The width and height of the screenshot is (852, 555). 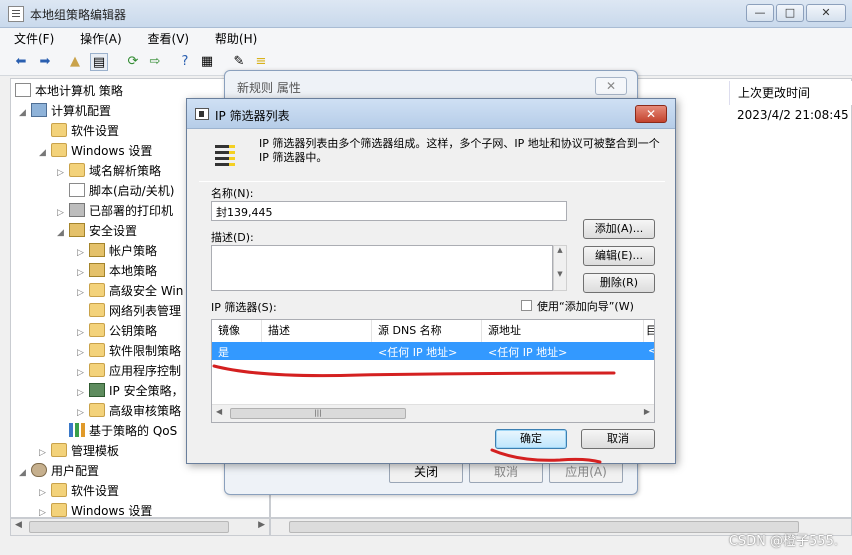 I want to click on red-underline-annotations, so click(x=414, y=414).